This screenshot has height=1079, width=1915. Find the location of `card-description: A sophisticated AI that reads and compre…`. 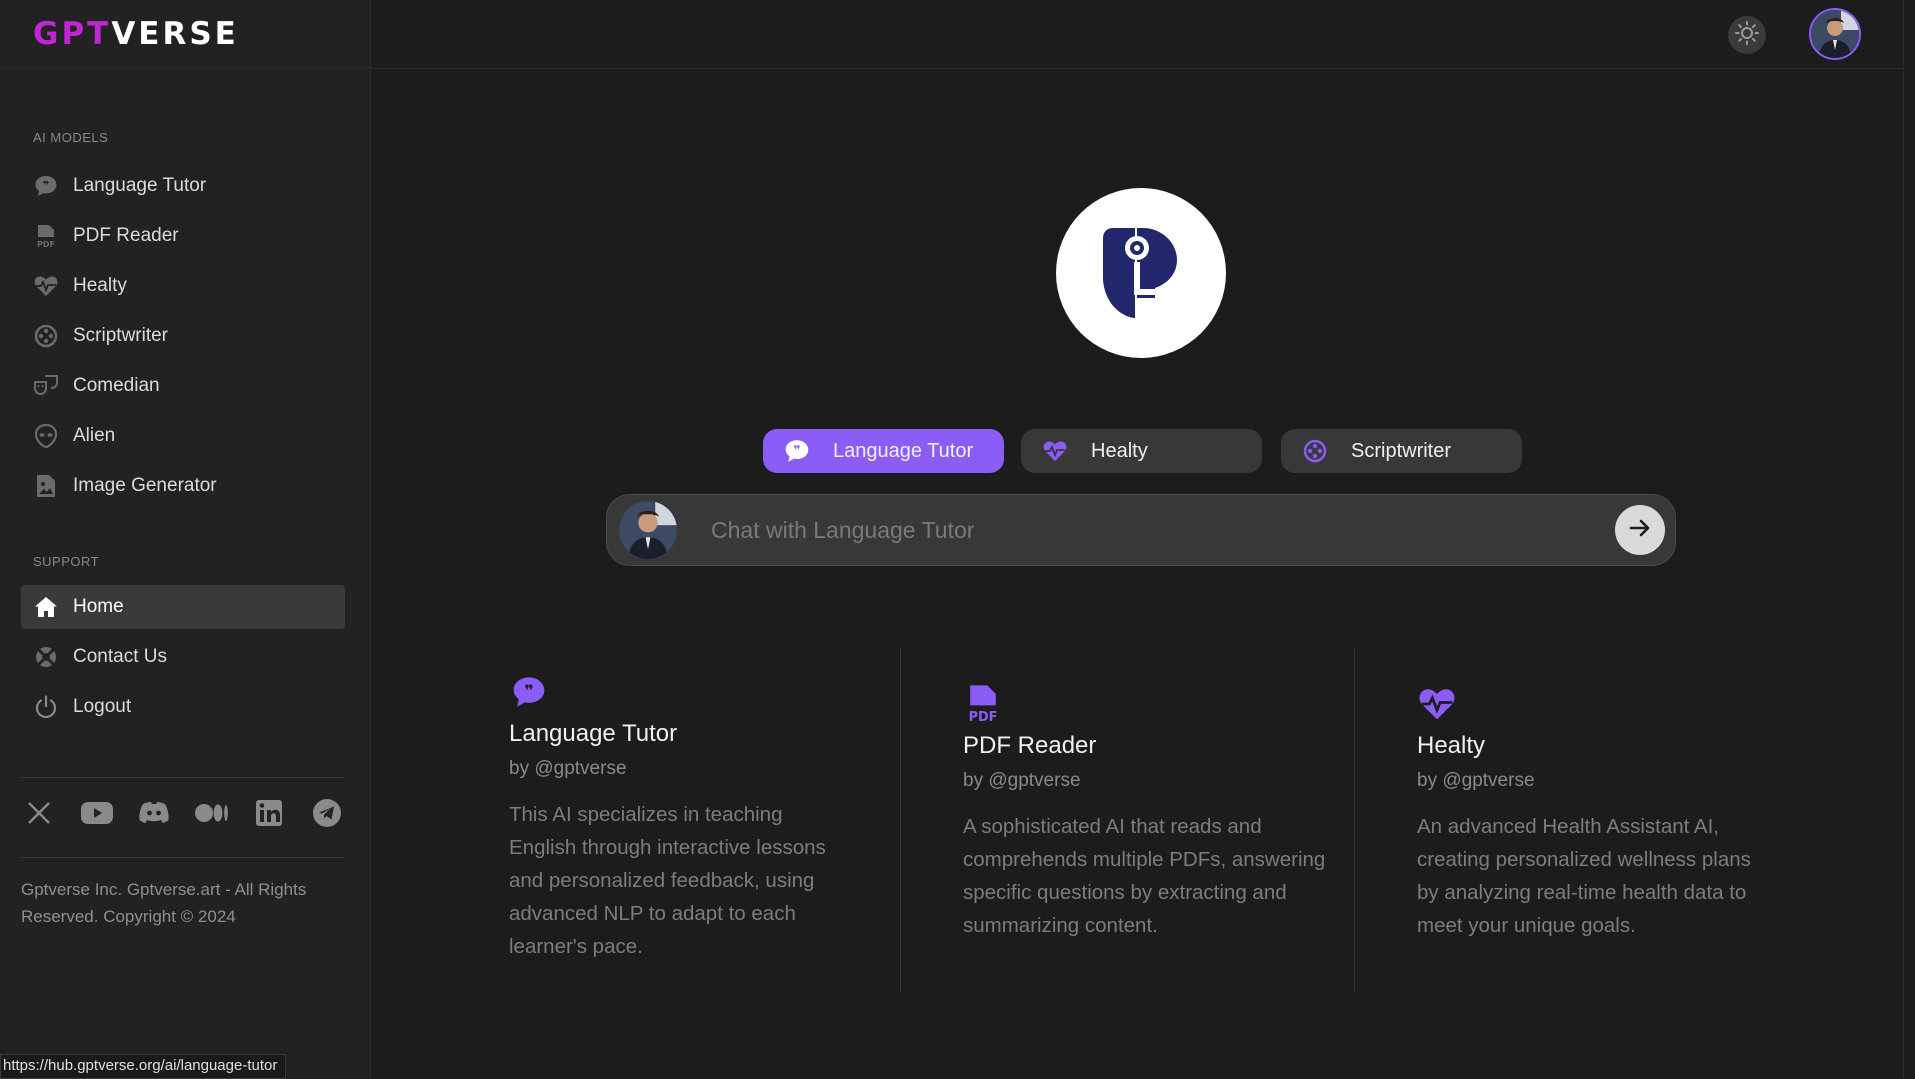

card-description: A sophisticated AI that reads and compre… is located at coordinates (1144, 876).